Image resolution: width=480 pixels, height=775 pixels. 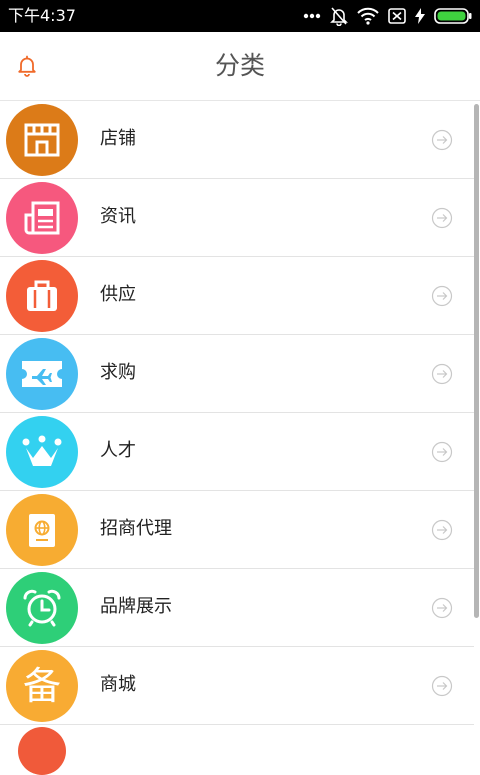 What do you see at coordinates (136, 528) in the screenshot?
I see `category-label: 招商代理` at bounding box center [136, 528].